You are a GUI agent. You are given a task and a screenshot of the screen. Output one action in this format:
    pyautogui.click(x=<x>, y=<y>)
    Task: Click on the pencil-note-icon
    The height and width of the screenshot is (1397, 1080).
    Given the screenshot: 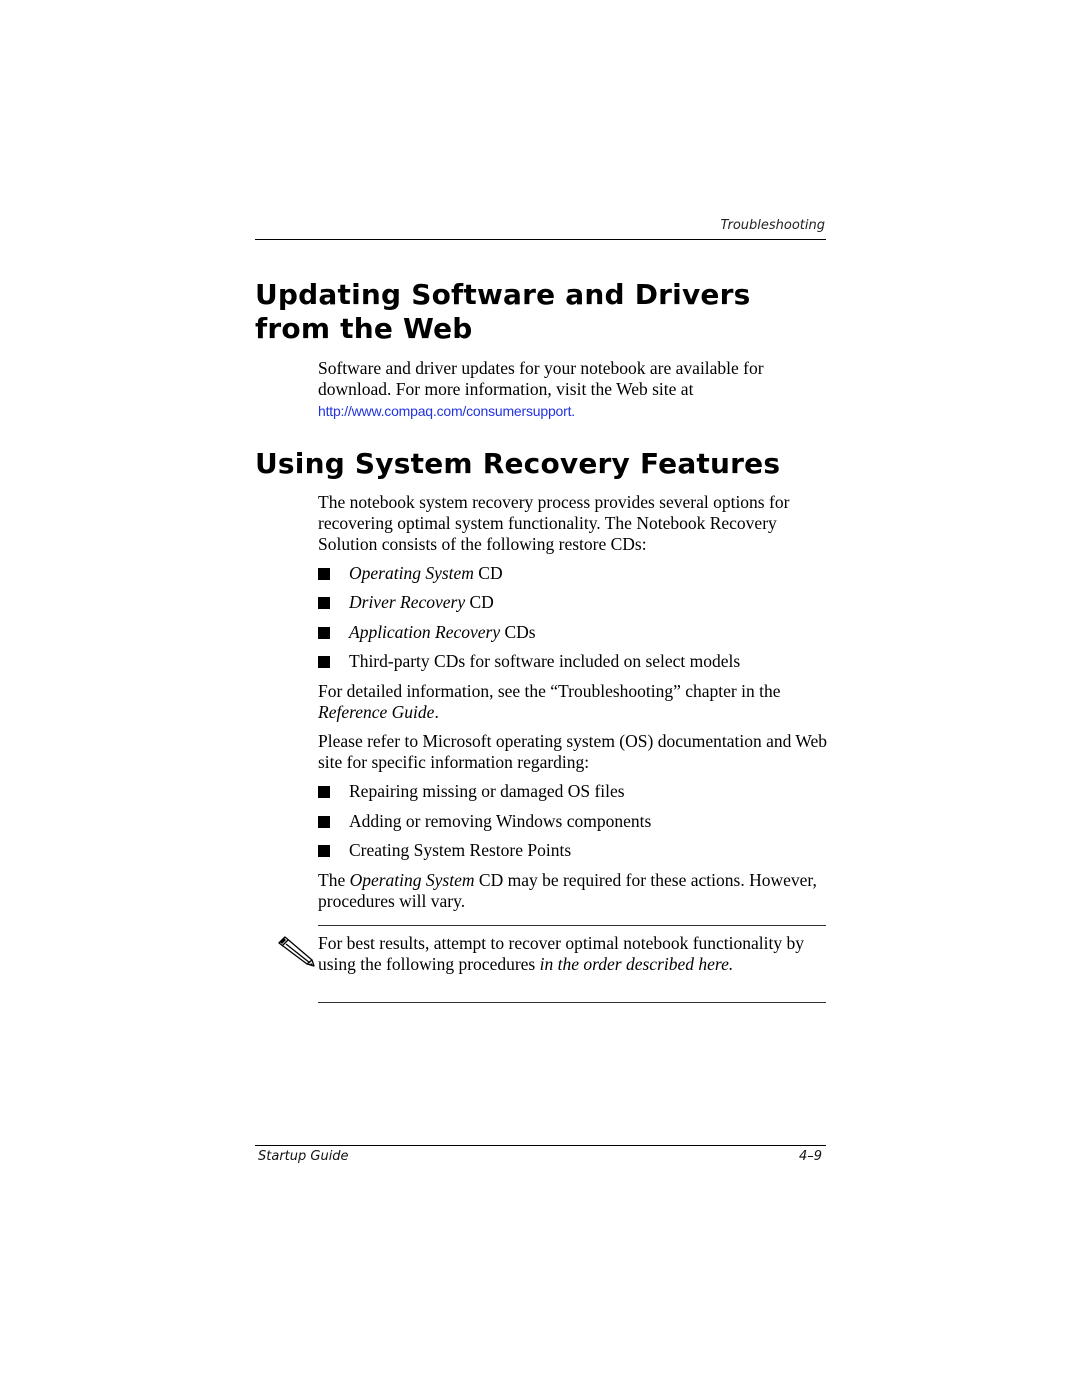 What is the action you would take?
    pyautogui.click(x=296, y=951)
    